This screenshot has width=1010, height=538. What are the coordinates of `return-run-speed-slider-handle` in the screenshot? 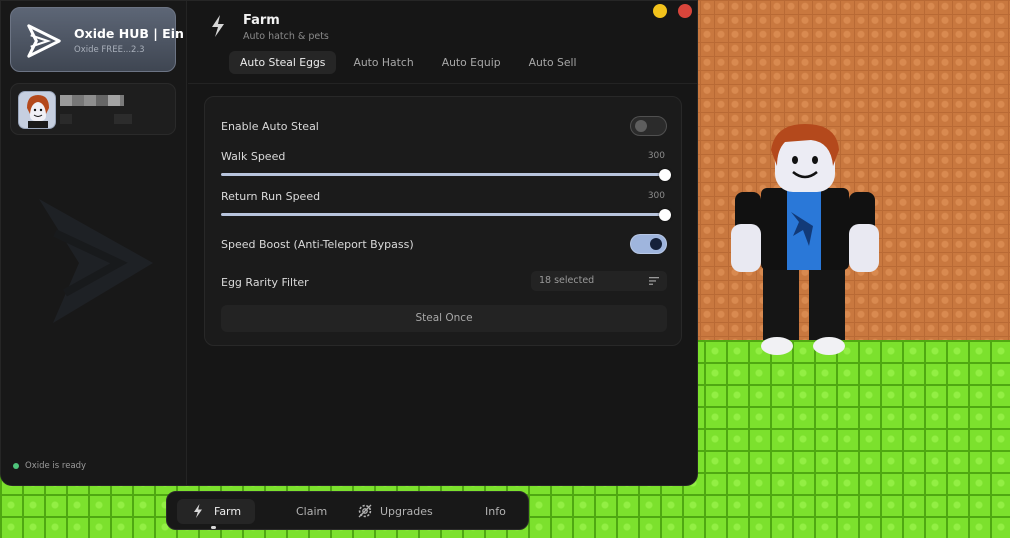 It's located at (665, 214).